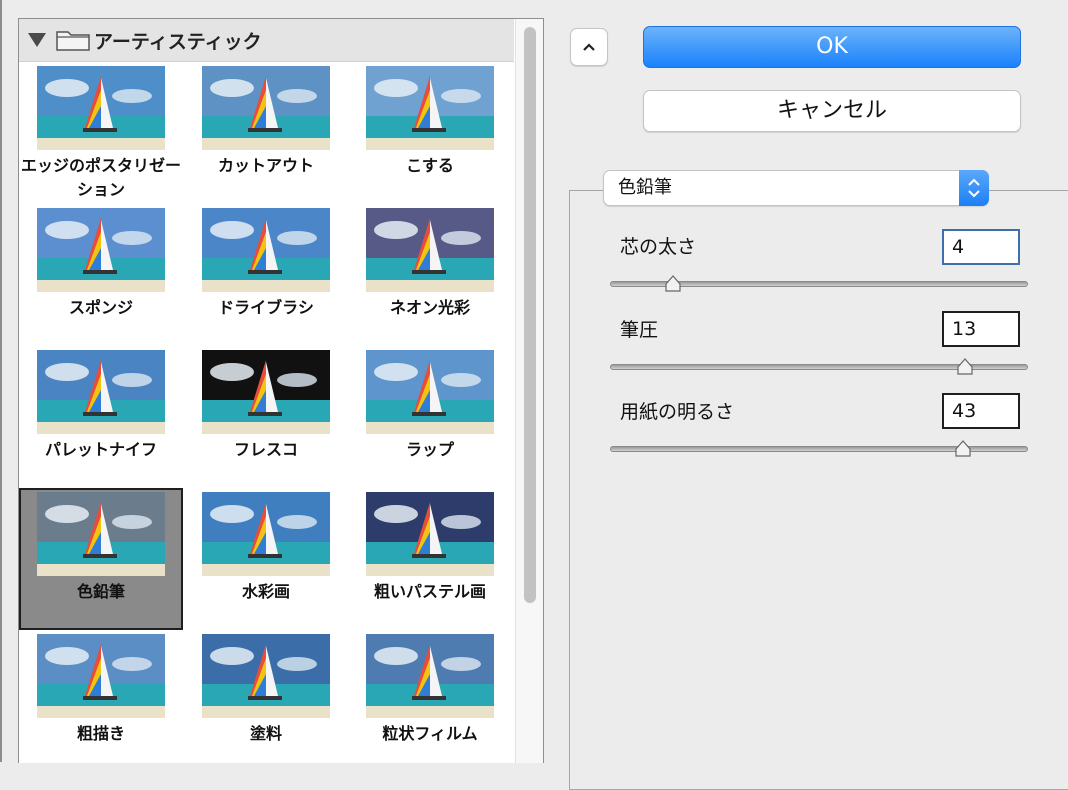  I want to click on filter-tile: ネオン光彩, so click(430, 275).